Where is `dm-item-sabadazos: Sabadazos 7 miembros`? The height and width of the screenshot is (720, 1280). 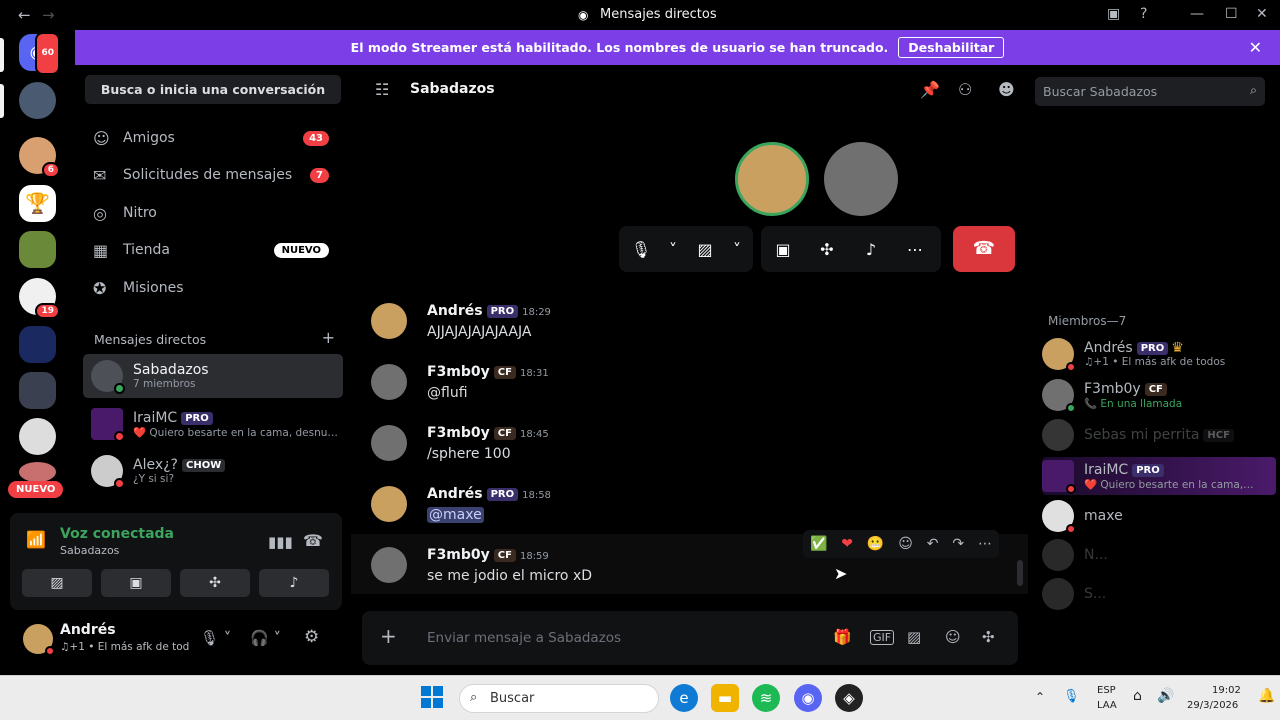 dm-item-sabadazos: Sabadazos 7 miembros is located at coordinates (213, 376).